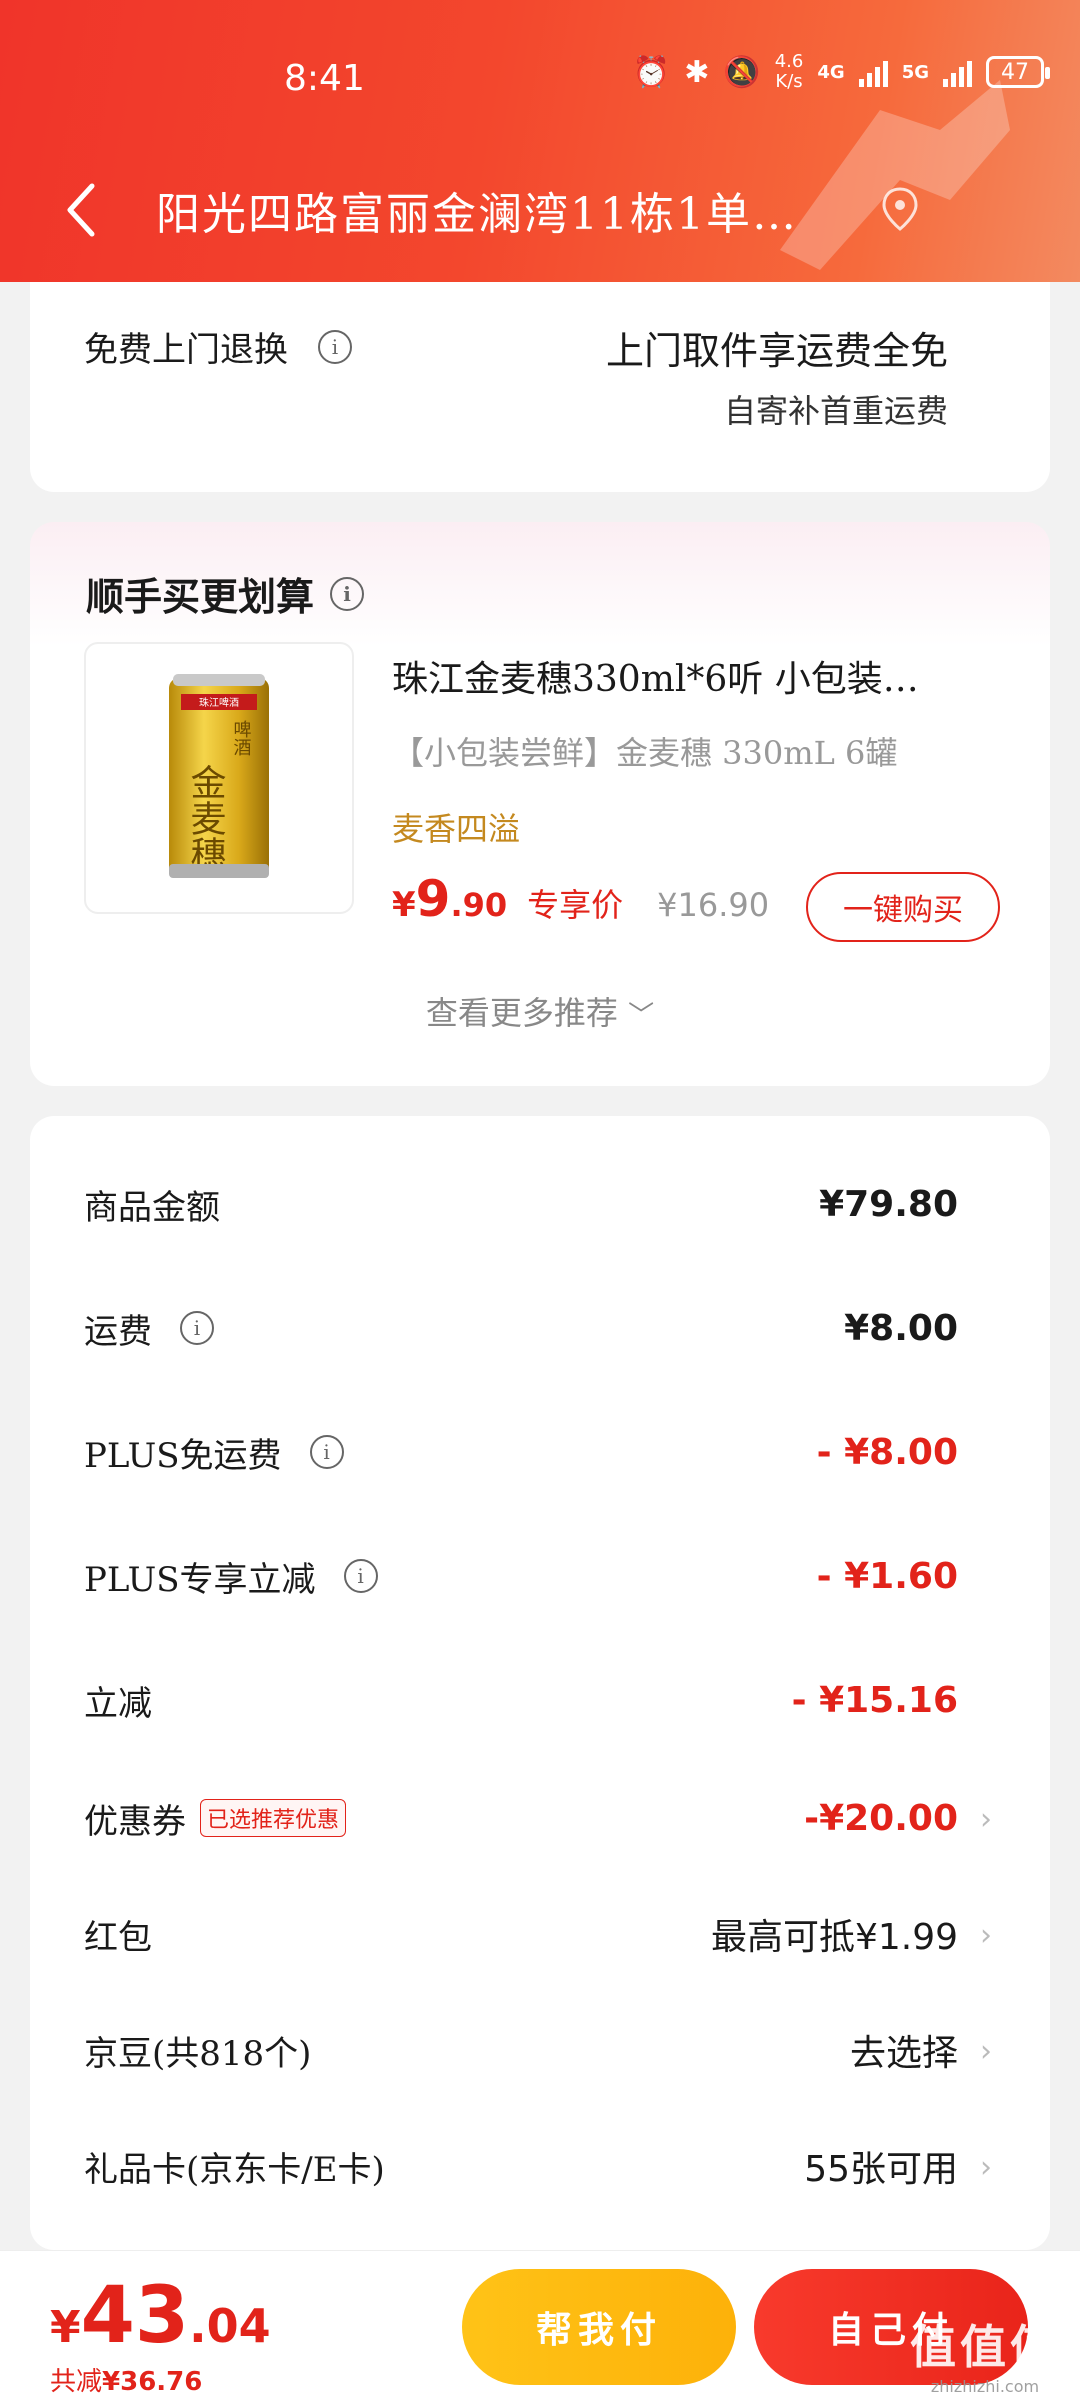 The height and width of the screenshot is (2400, 1080). I want to click on status-icons: ⏰ ✱ 🔕 4.6 K/s 4G 5G 47, so click(841, 72).